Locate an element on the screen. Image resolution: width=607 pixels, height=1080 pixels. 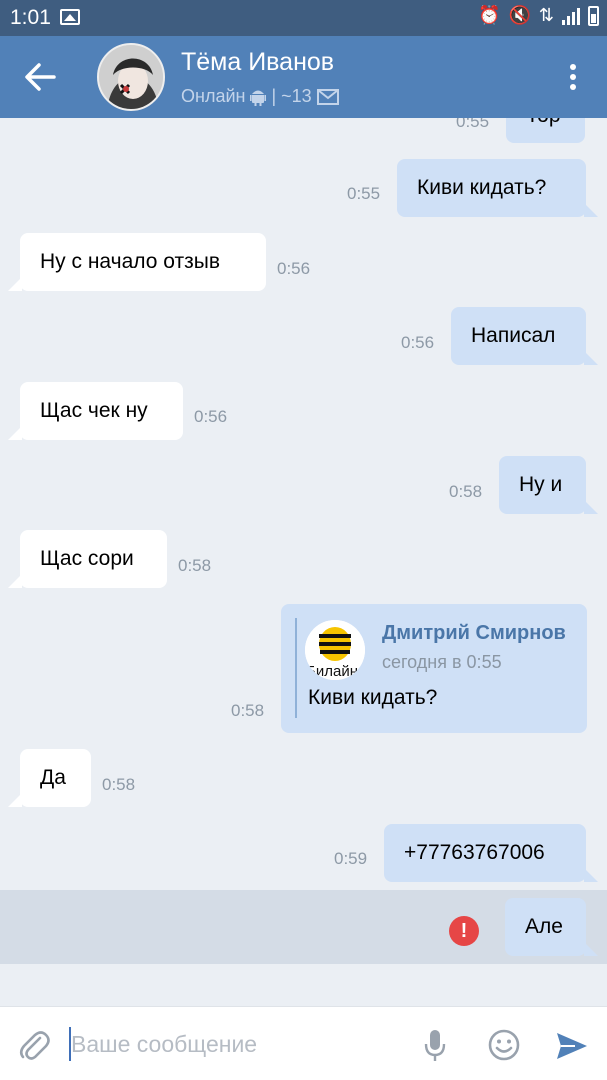
status-time: 1:01 is located at coordinates (30, 17).